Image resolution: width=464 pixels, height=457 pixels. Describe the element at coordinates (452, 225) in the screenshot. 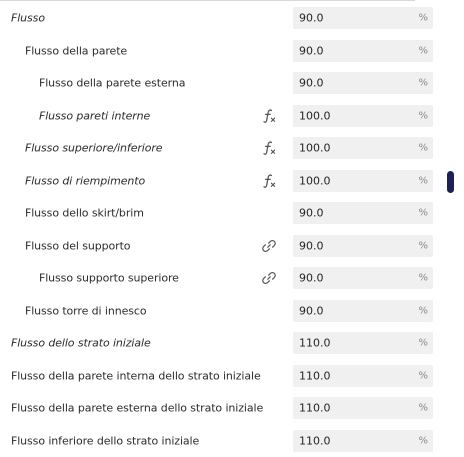

I see `scrollbar` at that location.